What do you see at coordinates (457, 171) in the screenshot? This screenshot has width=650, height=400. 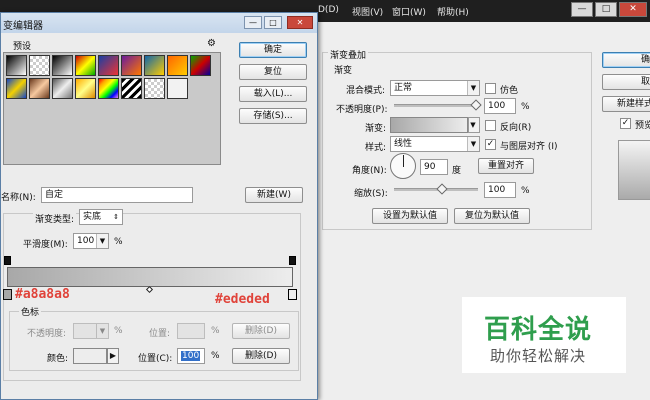 I see `degree-unit: 度` at bounding box center [457, 171].